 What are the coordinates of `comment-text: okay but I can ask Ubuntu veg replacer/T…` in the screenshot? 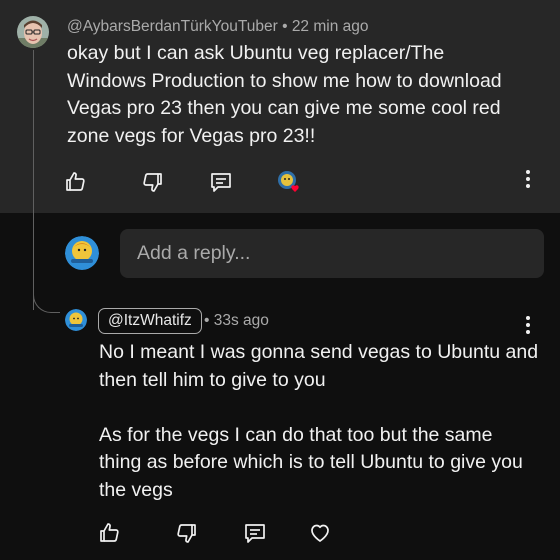 It's located at (284, 94).